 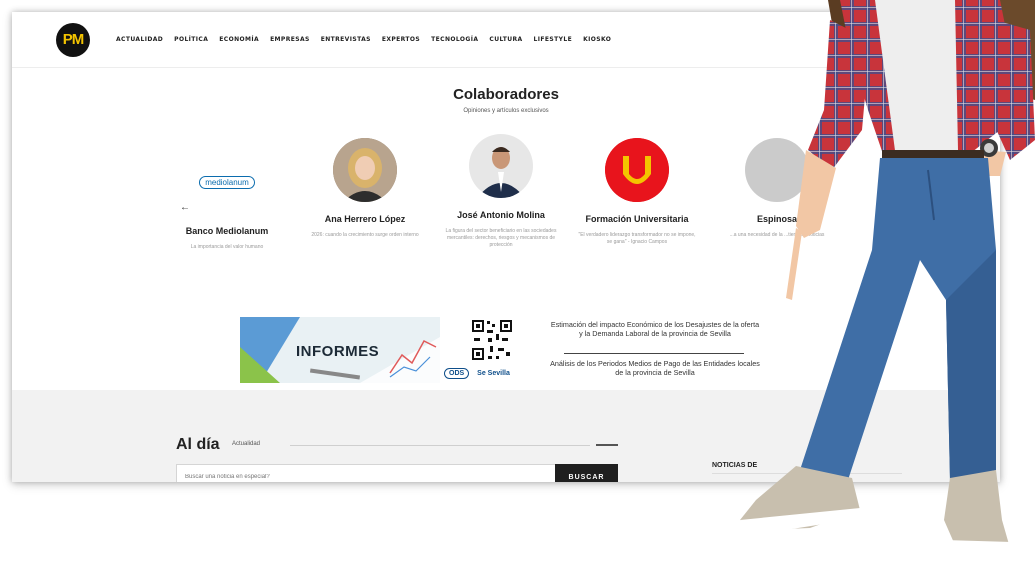 What do you see at coordinates (607, 445) in the screenshot?
I see `section-divider-accent` at bounding box center [607, 445].